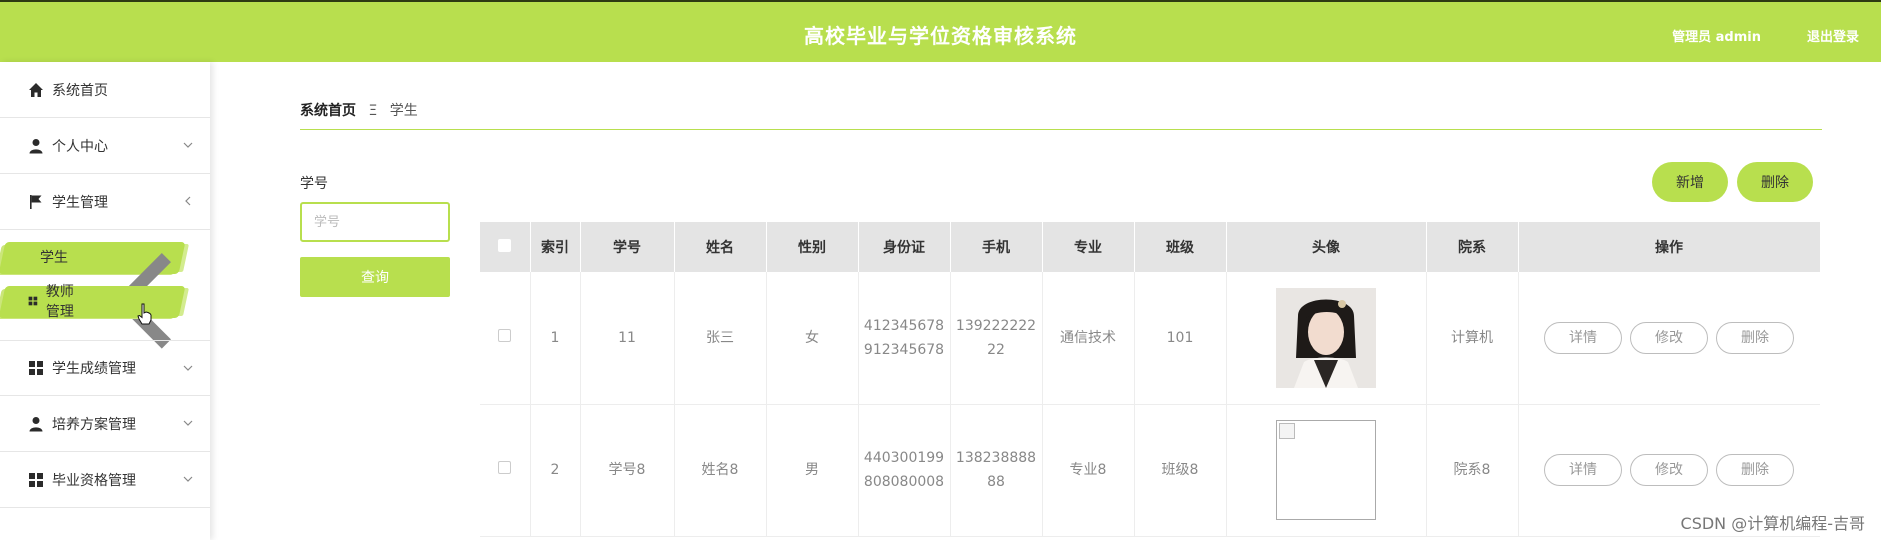 The width and height of the screenshot is (1881, 540). I want to click on column-header: 头像, so click(1326, 247).